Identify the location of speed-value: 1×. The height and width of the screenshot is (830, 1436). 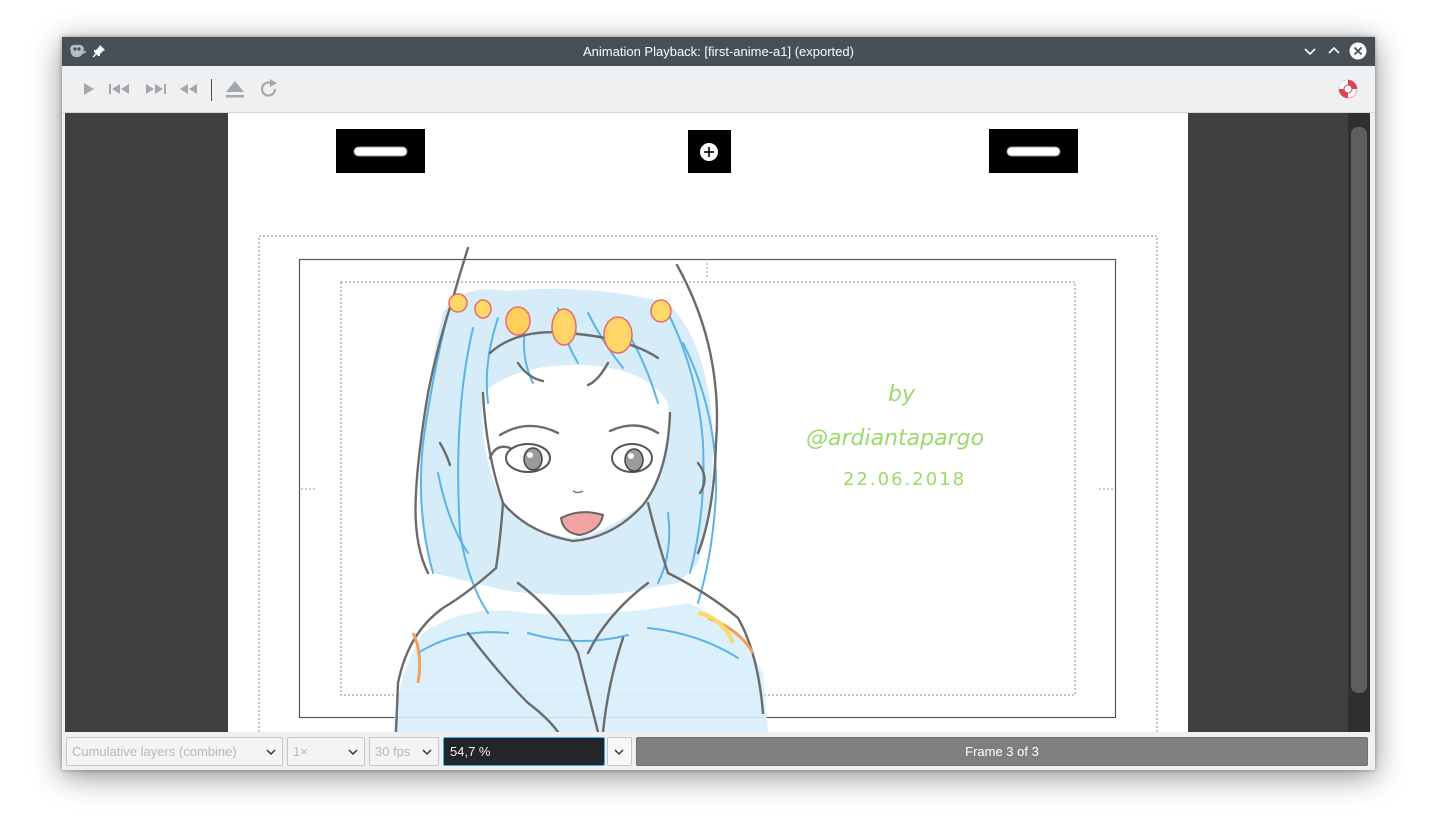
(300, 751).